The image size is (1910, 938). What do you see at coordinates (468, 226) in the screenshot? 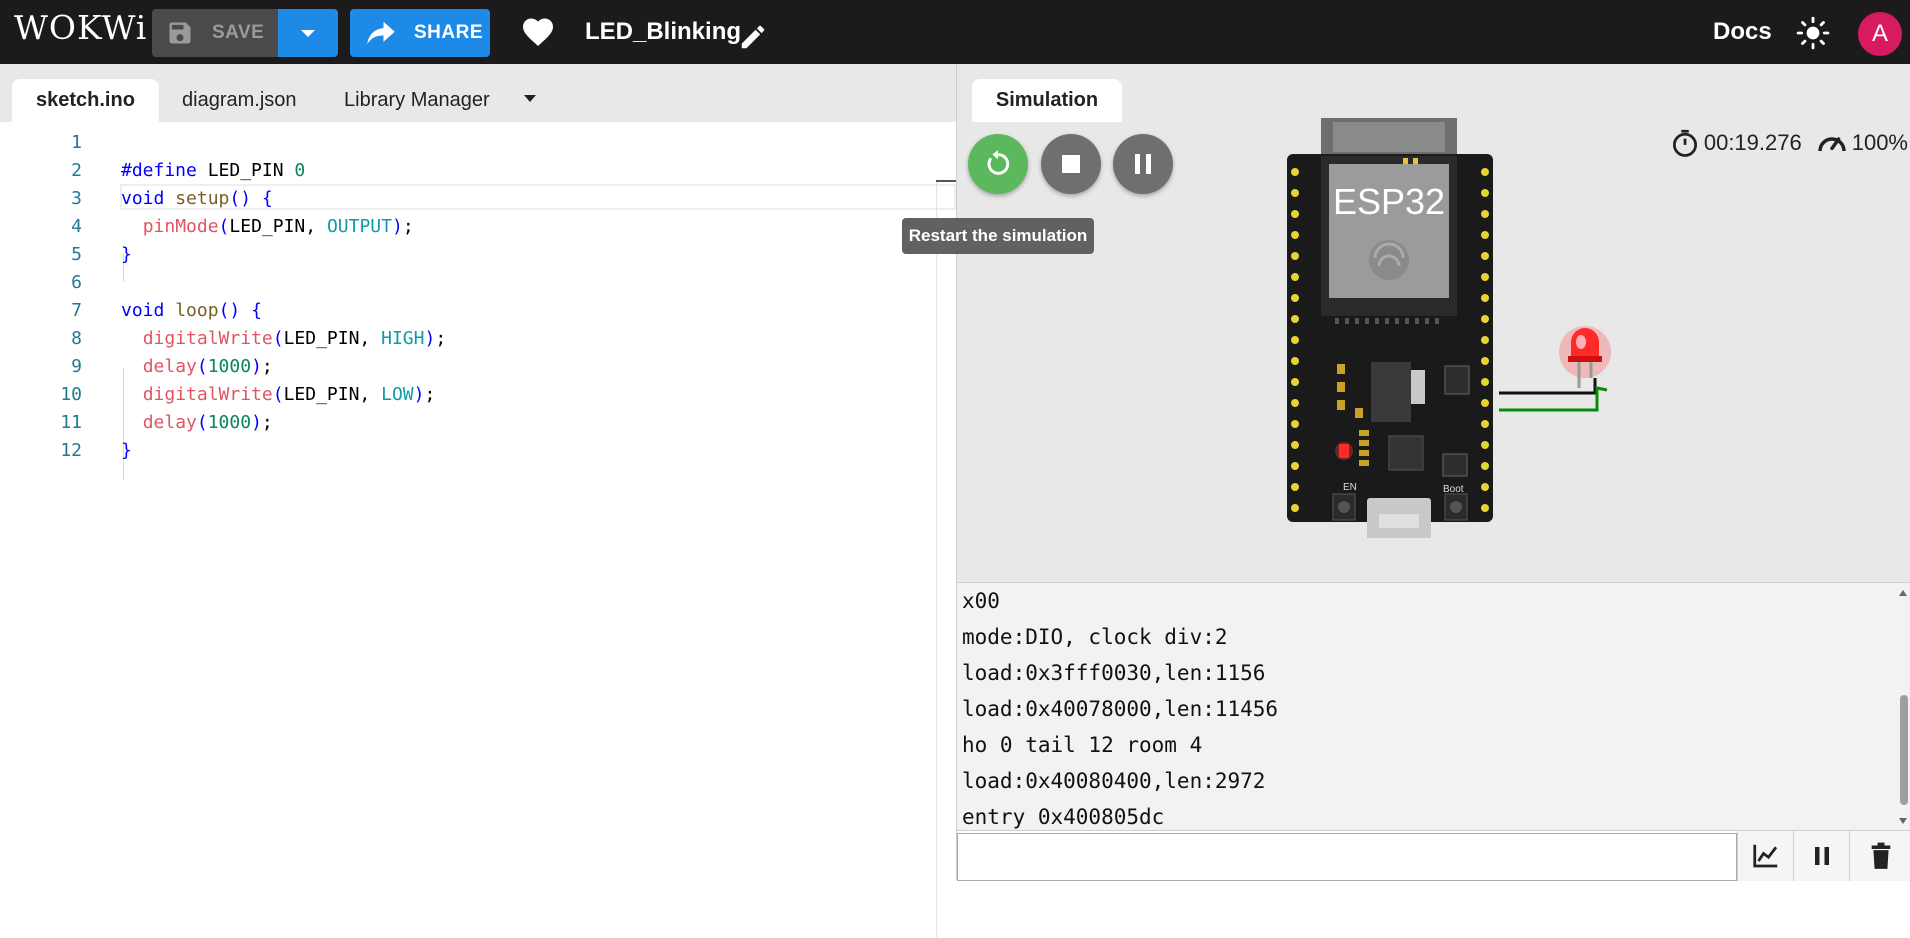
I see `code-line: 4 pinMode(LED_PIN, OUTPUT);` at bounding box center [468, 226].